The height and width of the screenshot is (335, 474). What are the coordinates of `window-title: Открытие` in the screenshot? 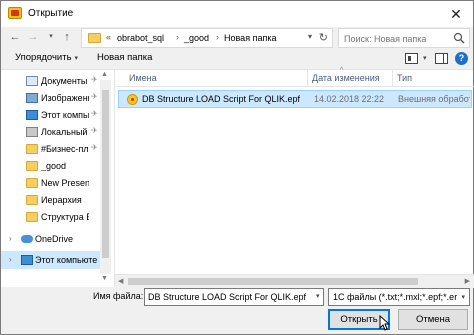 It's located at (51, 13).